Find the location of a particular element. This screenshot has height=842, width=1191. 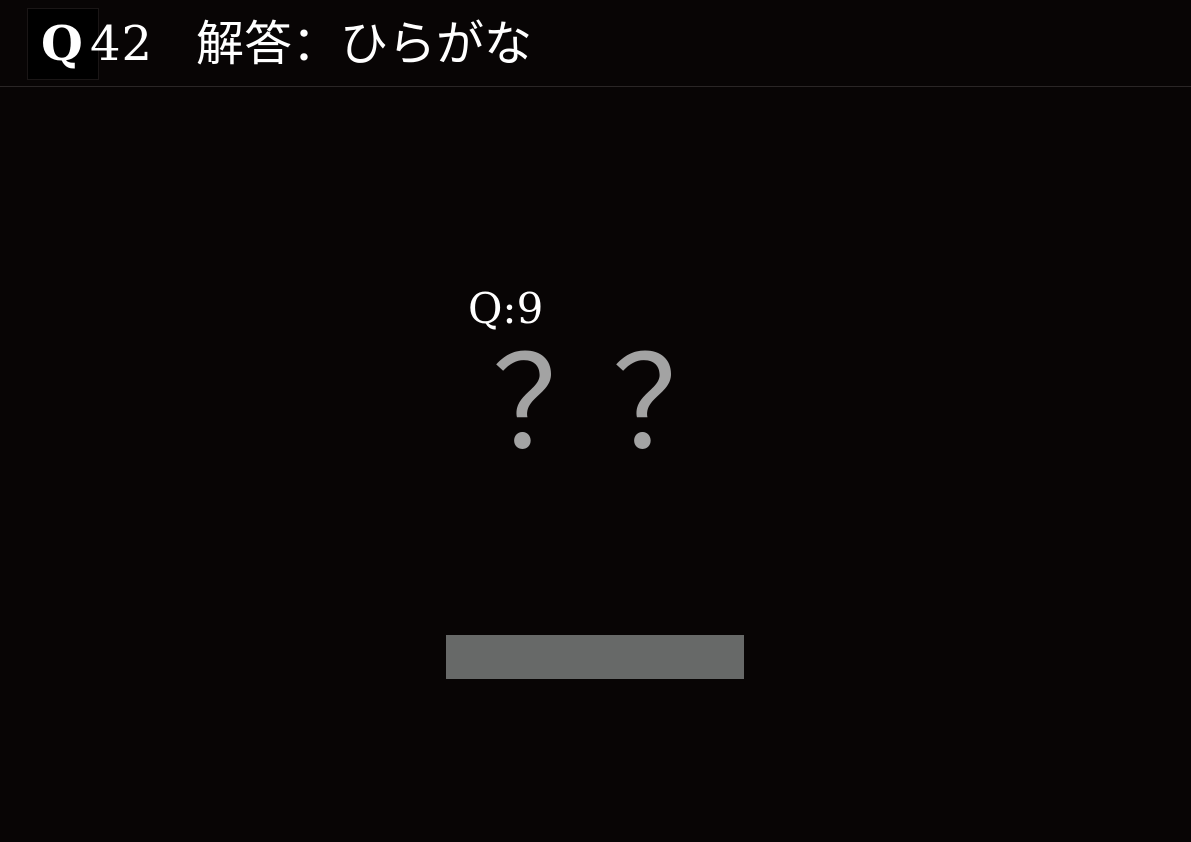

q-logo-letter: Q is located at coordinates (62, 44).